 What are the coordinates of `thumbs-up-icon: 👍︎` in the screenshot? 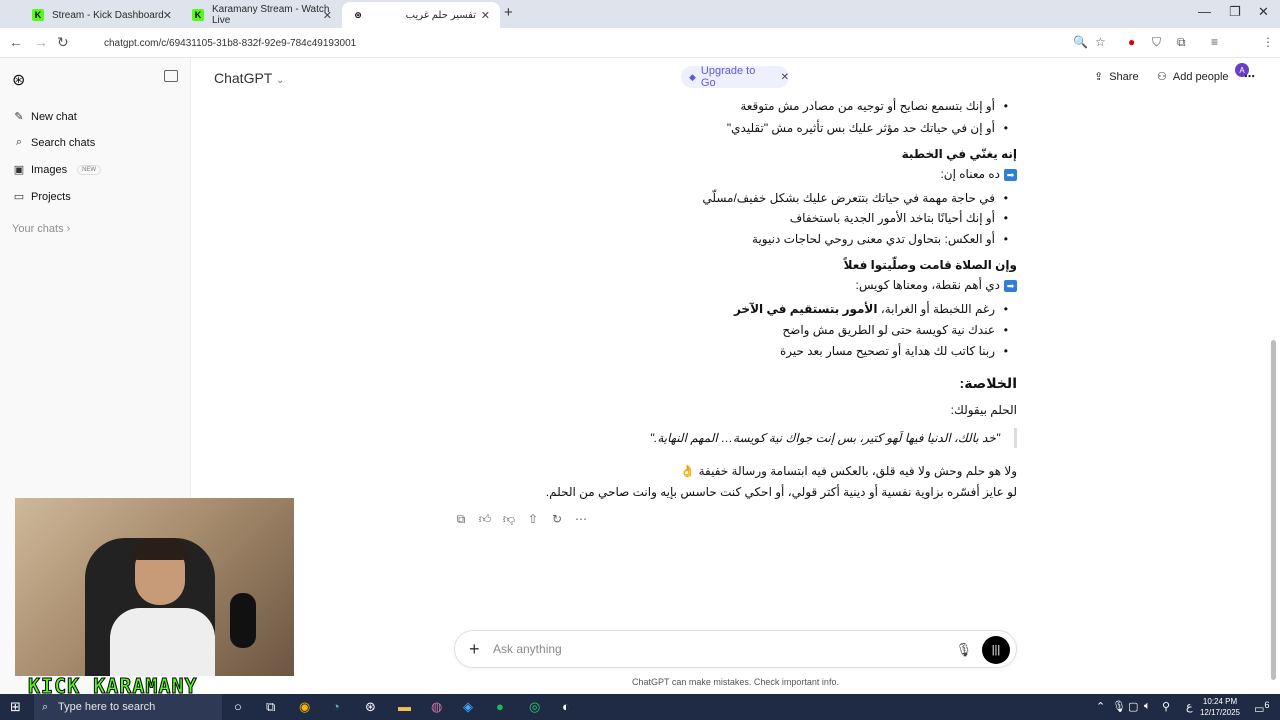 It's located at (485, 519).